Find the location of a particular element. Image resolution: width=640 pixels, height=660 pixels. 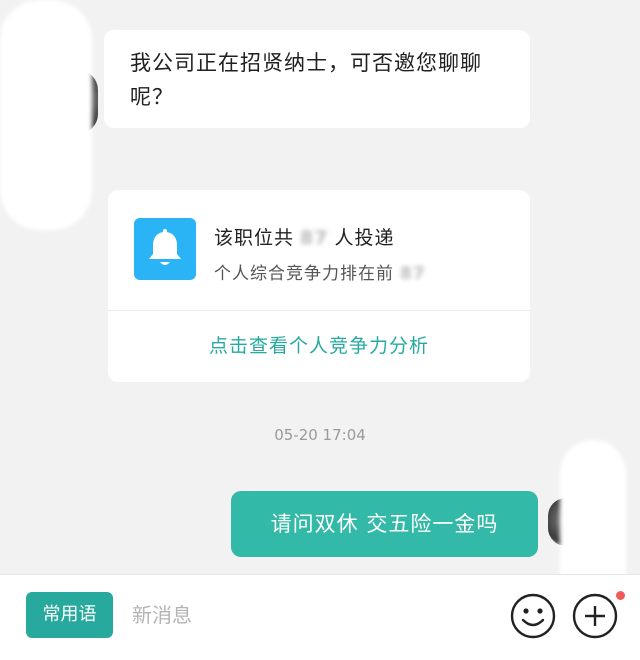

bell-icon is located at coordinates (165, 249).